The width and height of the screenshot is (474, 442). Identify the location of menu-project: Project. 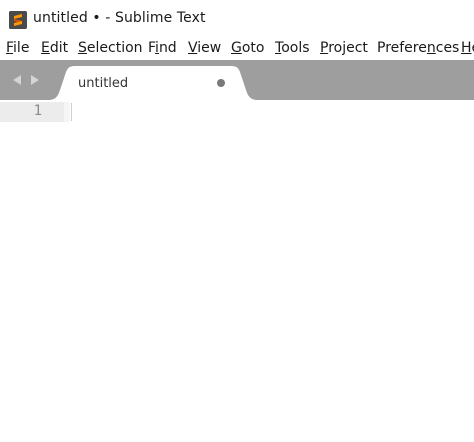
(344, 48).